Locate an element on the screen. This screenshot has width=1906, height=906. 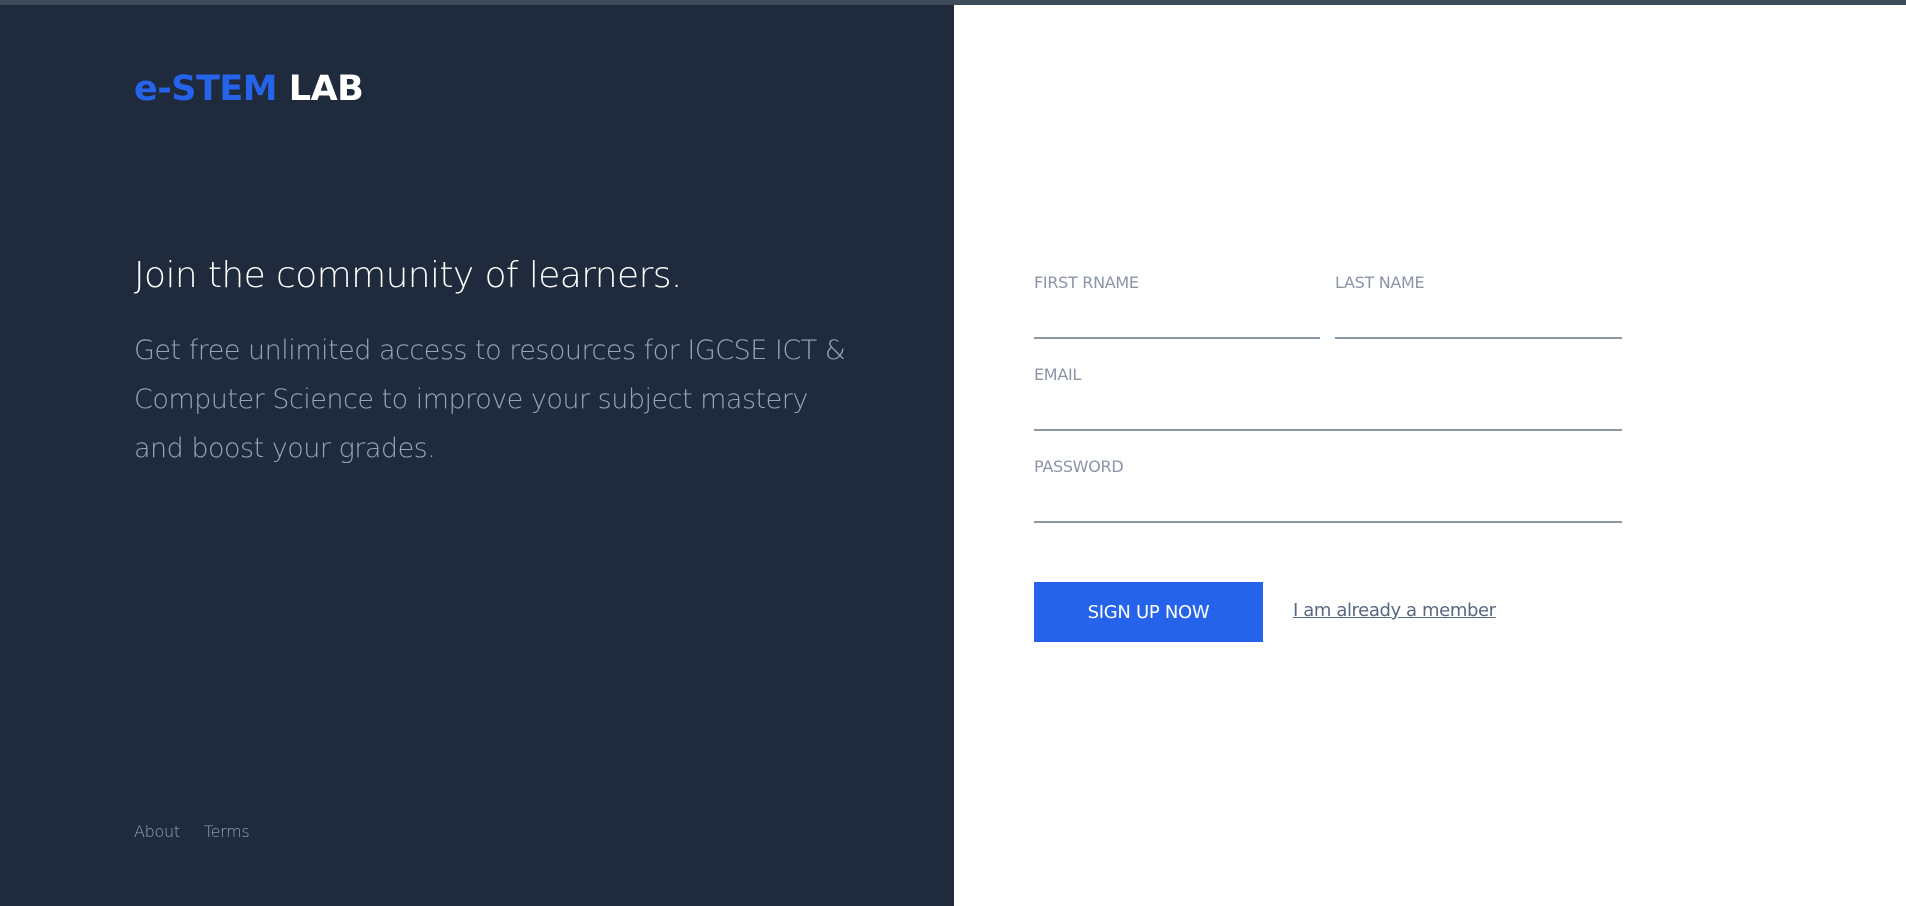
password-label: PASSWORD is located at coordinates (1079, 466).